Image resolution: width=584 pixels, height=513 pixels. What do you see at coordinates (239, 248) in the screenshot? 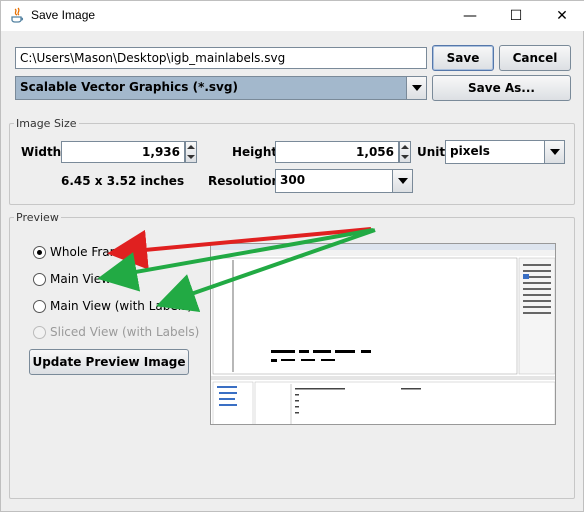
I see `red-arrow` at bounding box center [239, 248].